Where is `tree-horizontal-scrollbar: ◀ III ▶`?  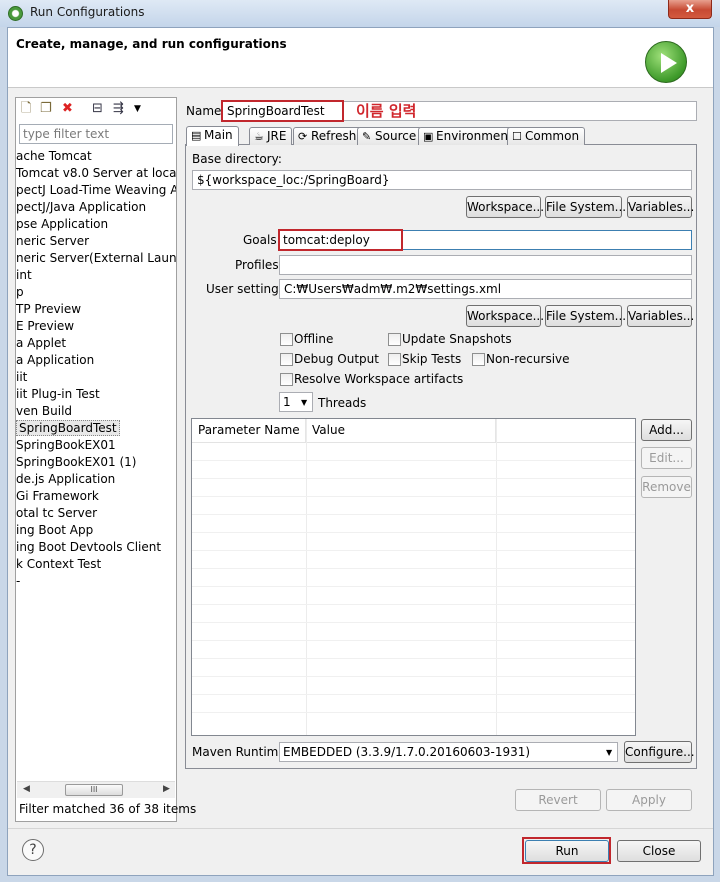
tree-horizontal-scrollbar: ◀ III ▶ is located at coordinates (96, 789).